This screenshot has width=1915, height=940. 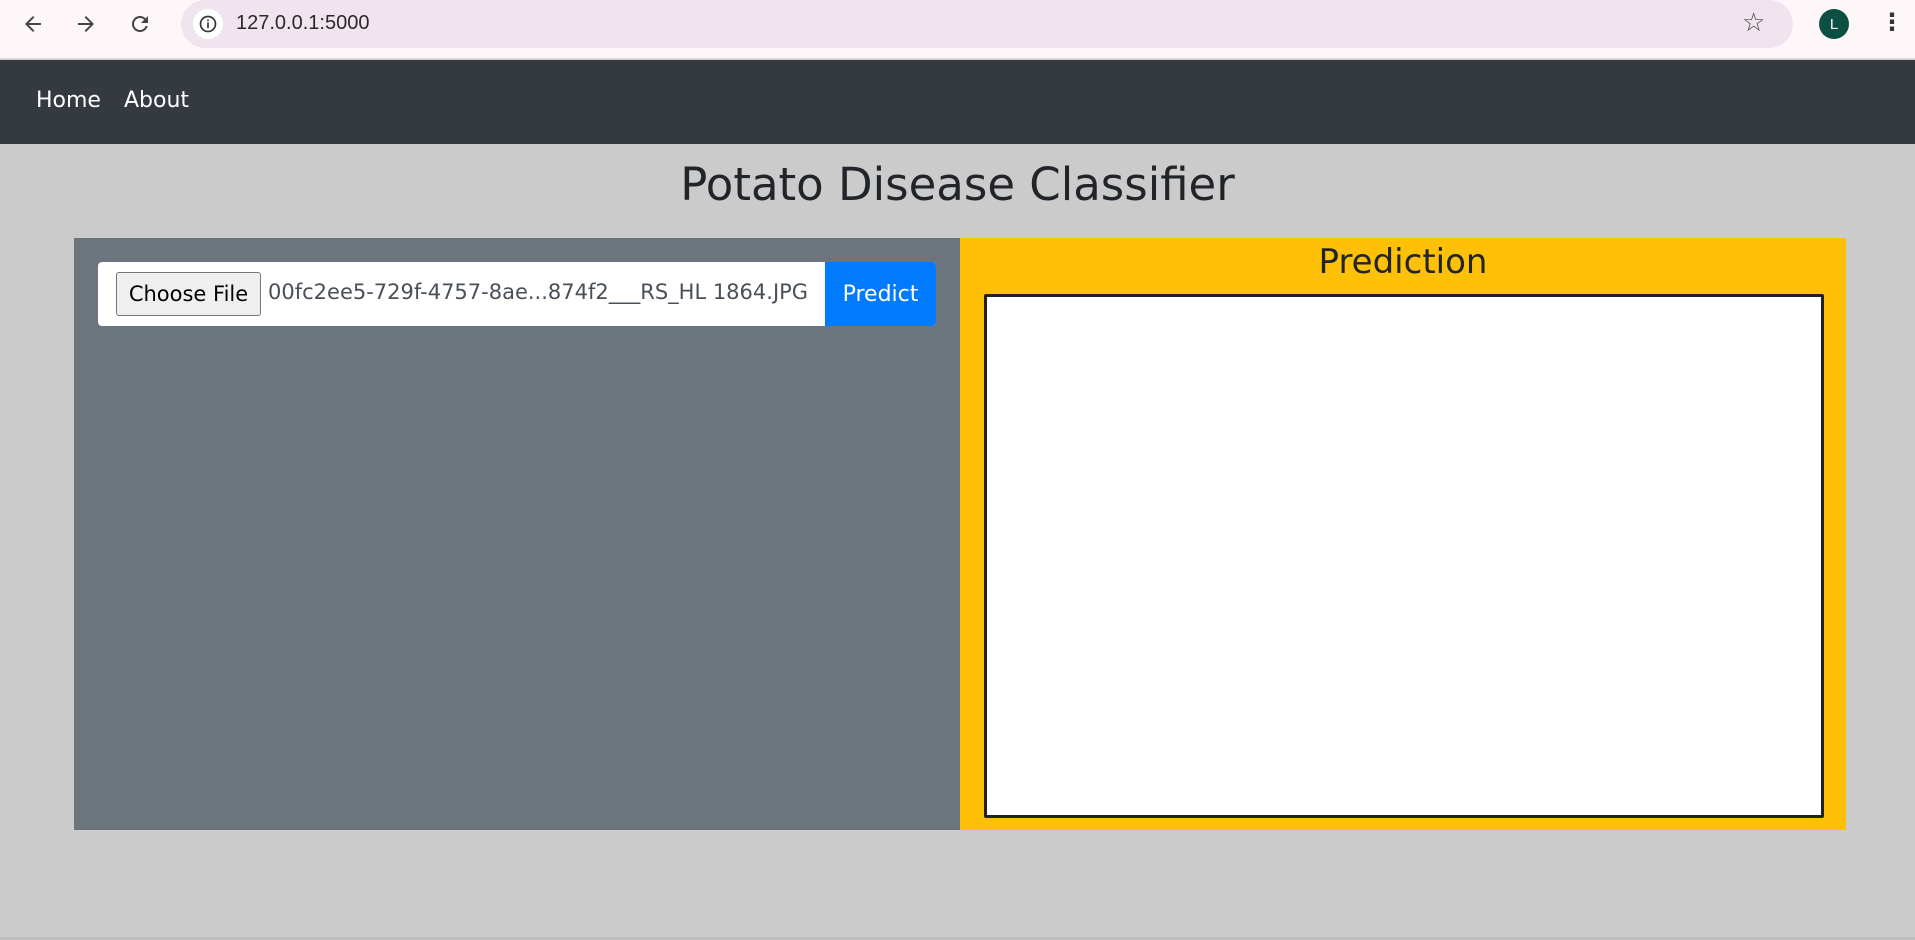 I want to click on site-info-button, so click(x=208, y=24).